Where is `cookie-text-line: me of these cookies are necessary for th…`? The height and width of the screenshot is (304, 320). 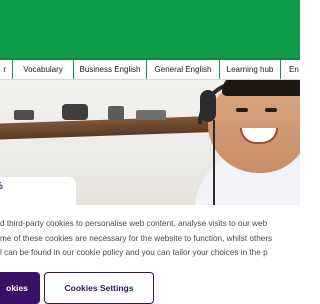
cookie-text-line: me of these cookies are necessary for th… is located at coordinates (136, 238).